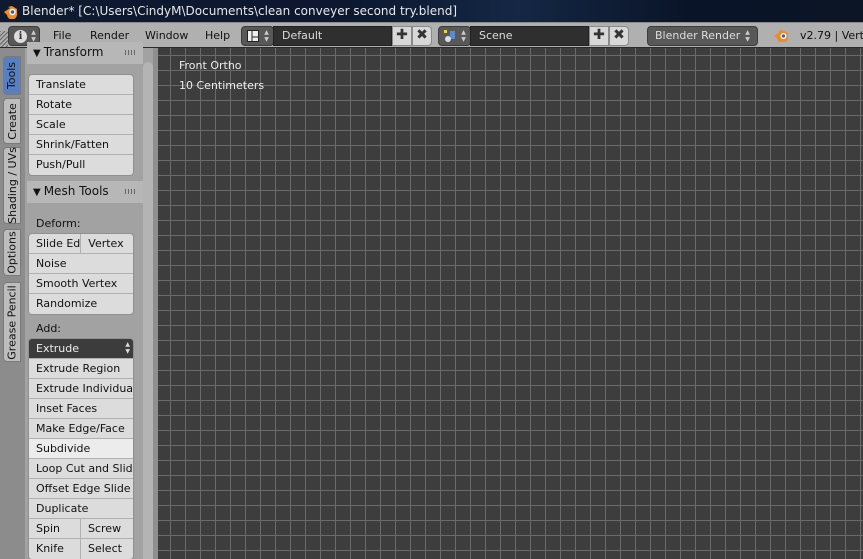 This screenshot has width=863, height=559. What do you see at coordinates (109, 35) in the screenshot?
I see `menu-render: Render` at bounding box center [109, 35].